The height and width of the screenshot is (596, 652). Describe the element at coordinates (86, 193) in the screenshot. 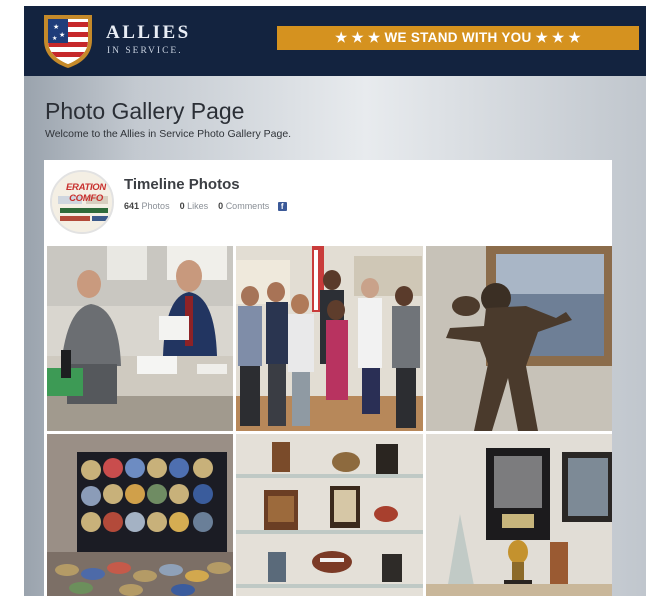

I see `avatar-caption: ERATION COMFO` at that location.